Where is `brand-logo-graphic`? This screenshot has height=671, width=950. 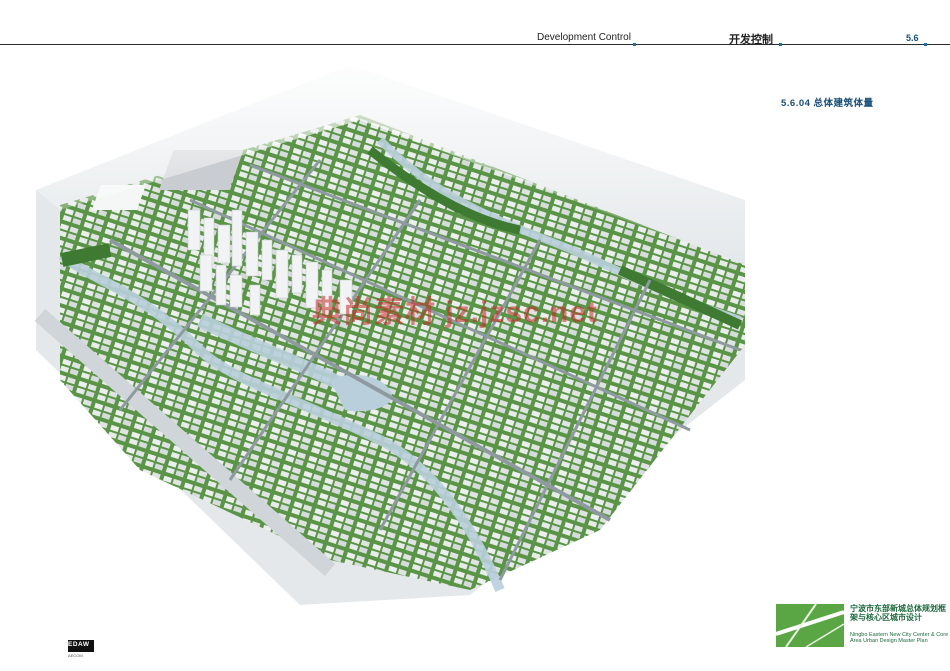
brand-logo-graphic is located at coordinates (810, 625).